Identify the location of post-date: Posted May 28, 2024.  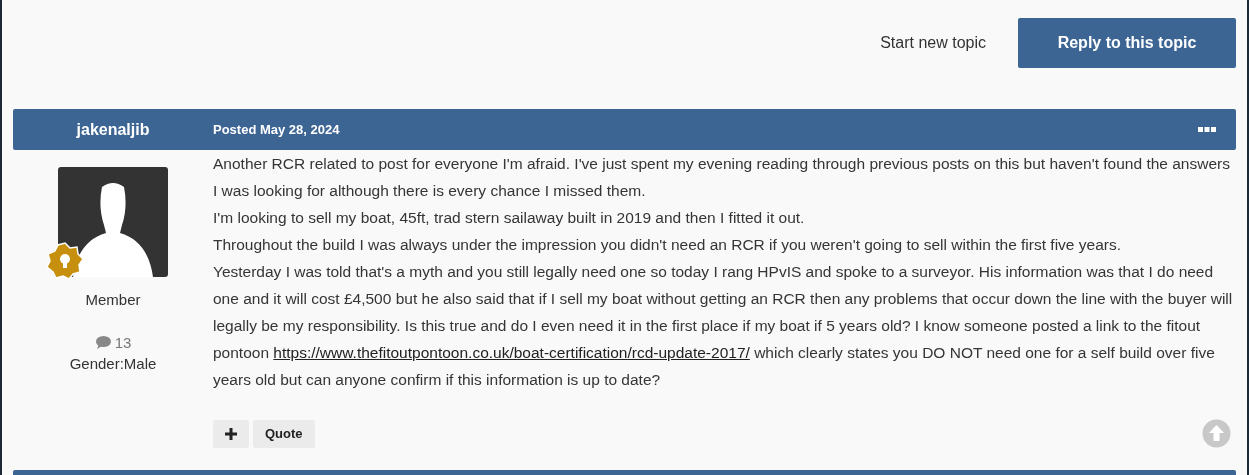
(277, 129).